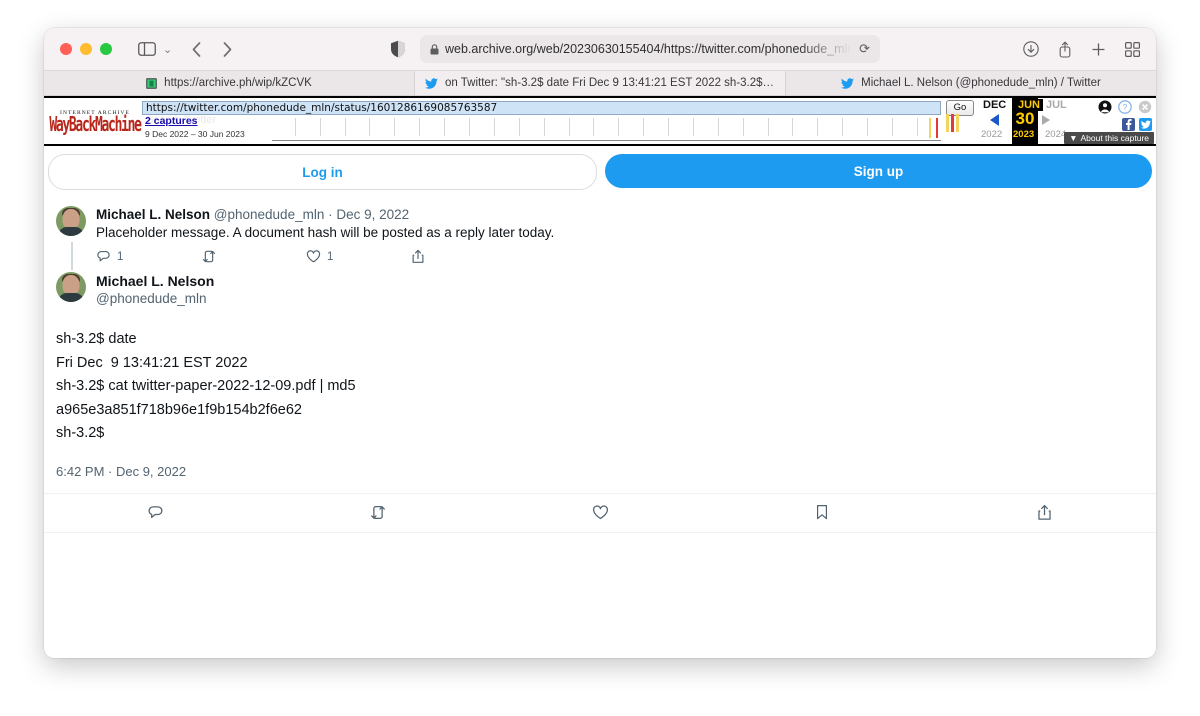 This screenshot has height=716, width=1200. Describe the element at coordinates (66, 49) in the screenshot. I see `close-window-button` at that location.